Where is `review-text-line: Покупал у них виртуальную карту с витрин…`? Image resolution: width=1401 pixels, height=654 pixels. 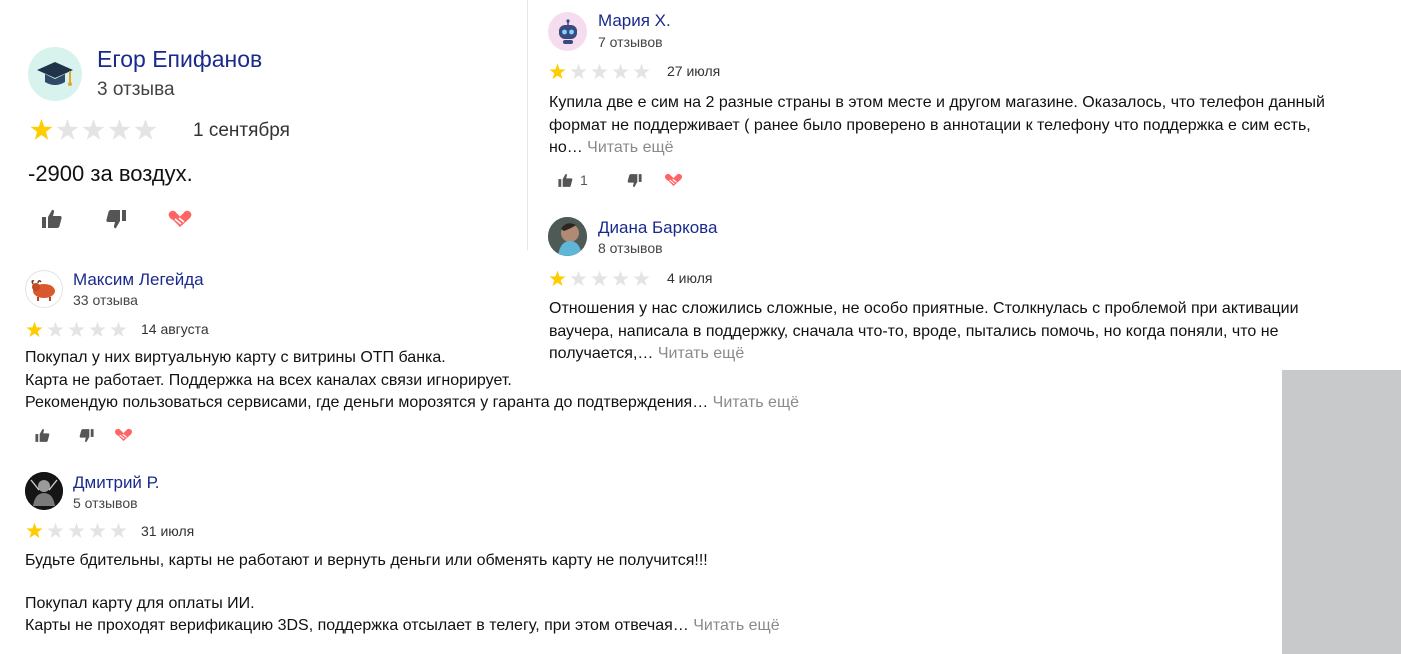 review-text-line: Покупал у них виртуальную карту с витрин… is located at coordinates (235, 357).